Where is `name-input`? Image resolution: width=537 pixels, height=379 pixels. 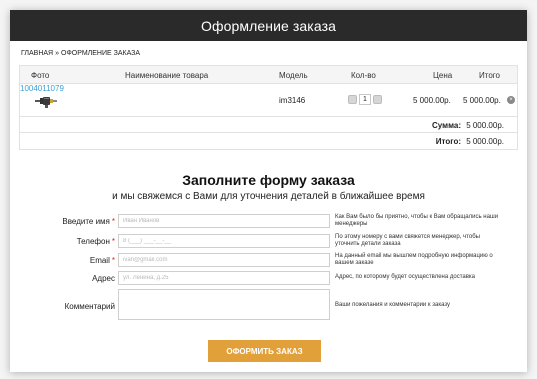 name-input is located at coordinates (224, 221).